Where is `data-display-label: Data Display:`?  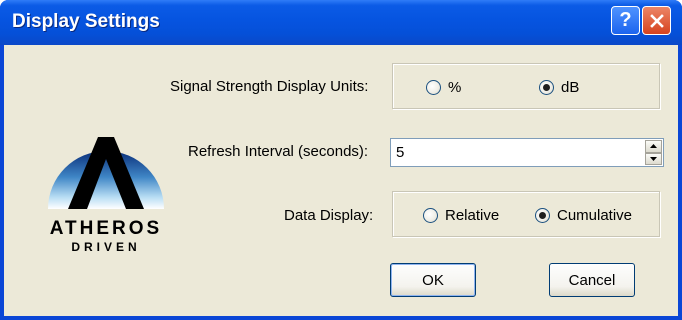
data-display-label: Data Display: is located at coordinates (329, 215).